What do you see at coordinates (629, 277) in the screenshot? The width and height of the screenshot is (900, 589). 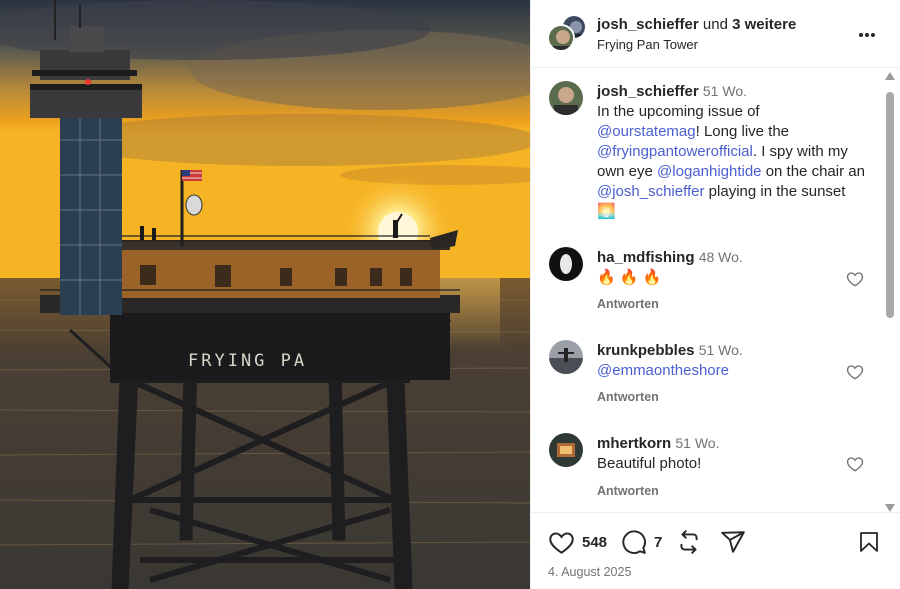 I see `comment-content: 🔥 🔥 🔥` at bounding box center [629, 277].